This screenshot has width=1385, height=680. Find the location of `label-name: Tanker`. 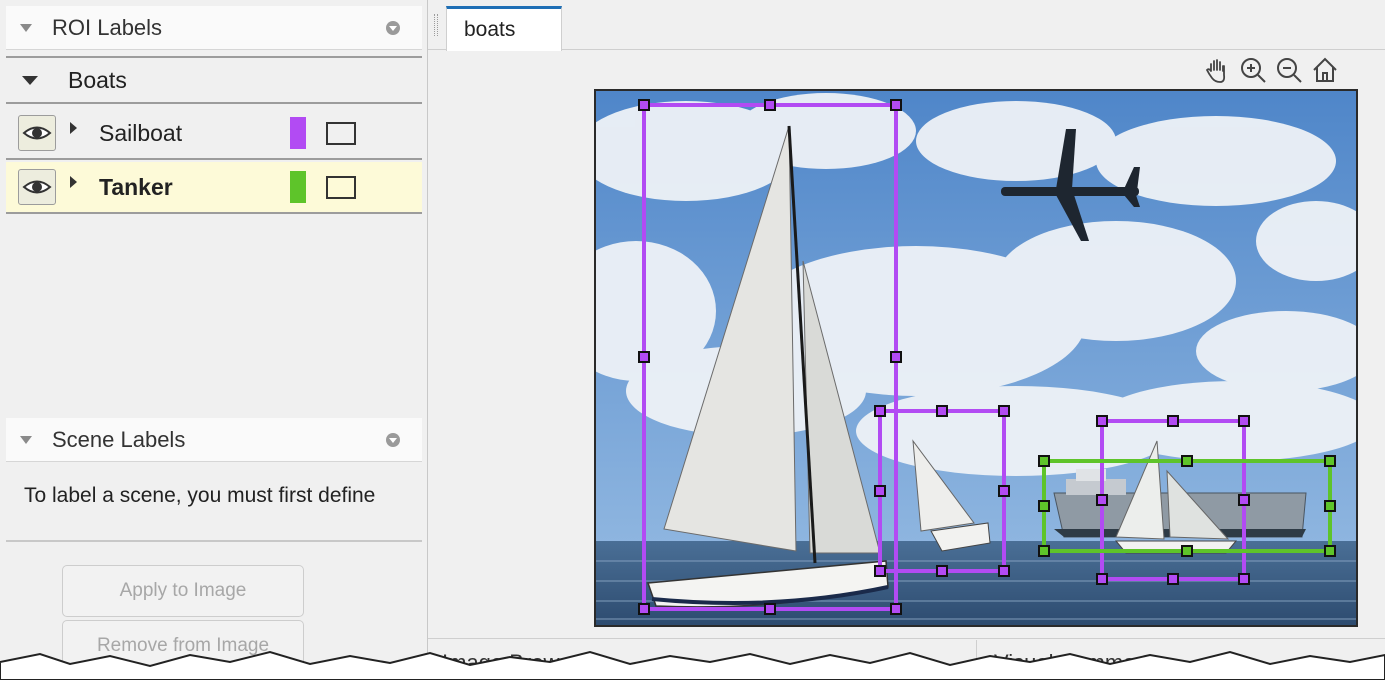

label-name: Tanker is located at coordinates (136, 186).